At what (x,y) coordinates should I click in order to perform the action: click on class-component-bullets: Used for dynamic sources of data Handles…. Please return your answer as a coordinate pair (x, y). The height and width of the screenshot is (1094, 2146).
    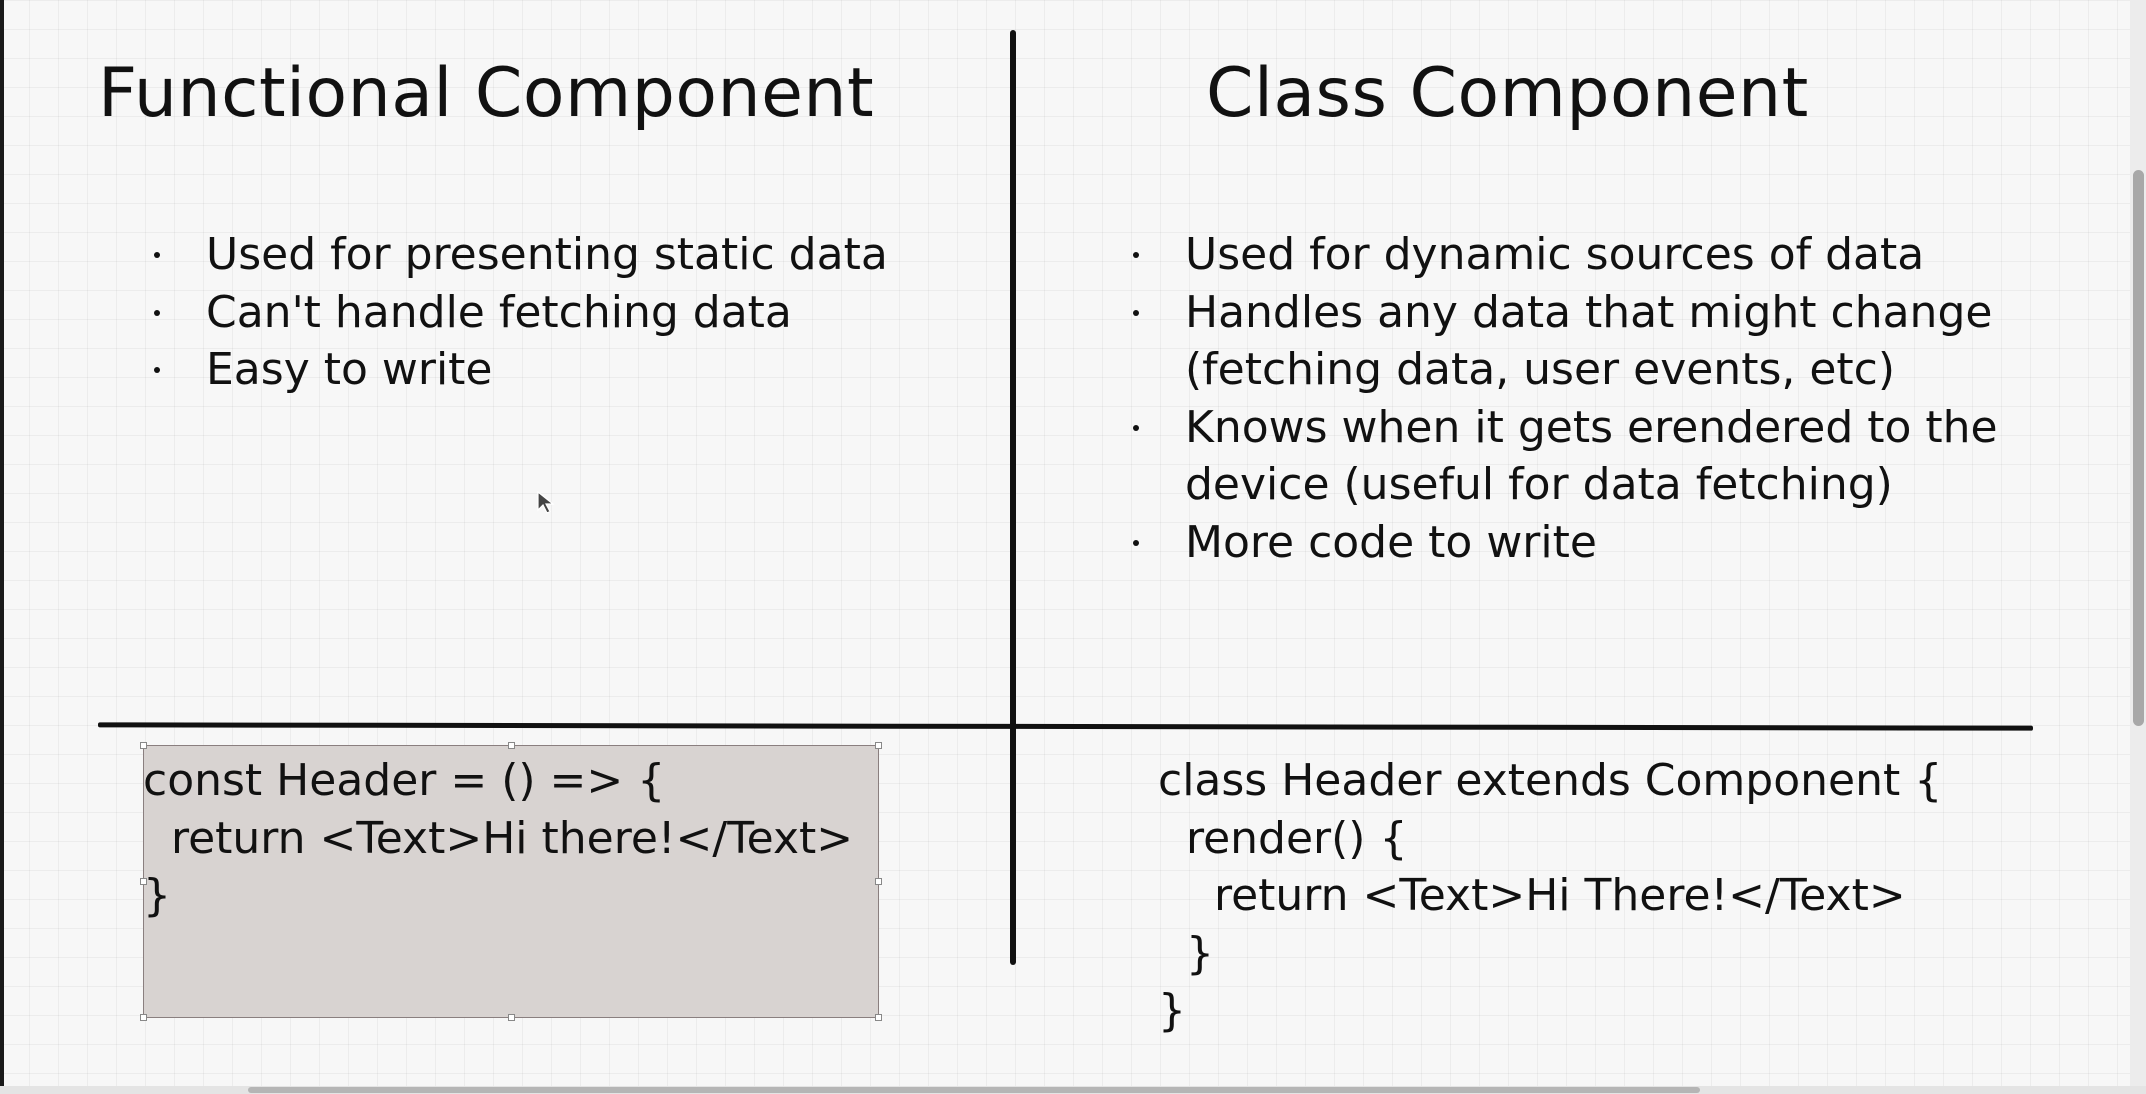
    Looking at the image, I should click on (1579, 398).